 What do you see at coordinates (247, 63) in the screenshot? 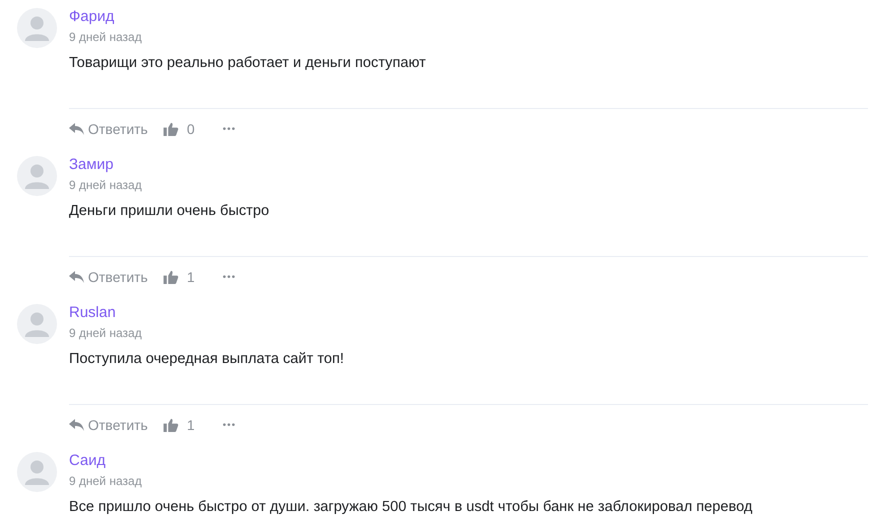
I see `comment-text: Товарищи это реально работает и деньги поступают` at bounding box center [247, 63].